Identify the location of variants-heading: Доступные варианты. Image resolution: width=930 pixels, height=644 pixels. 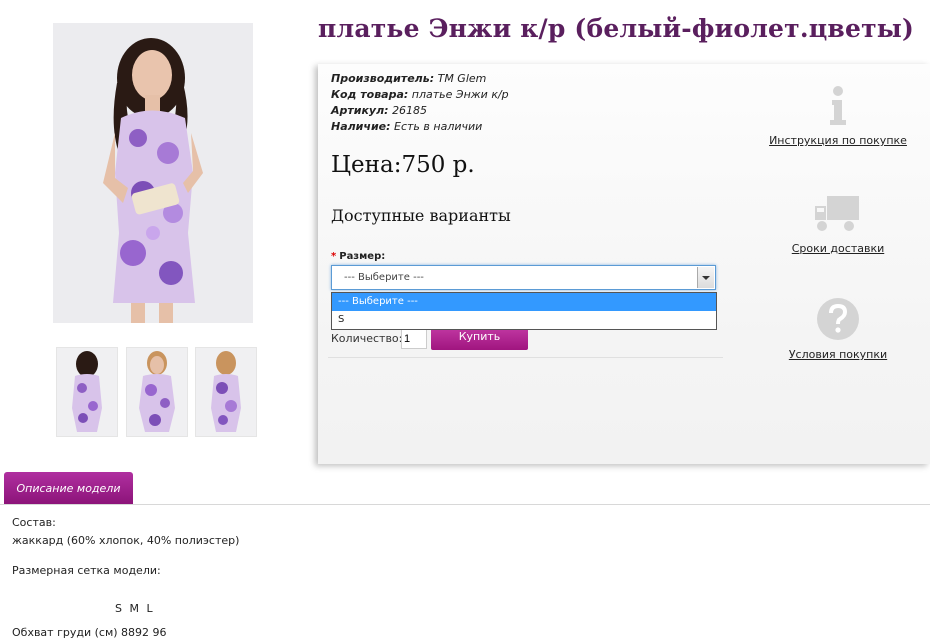
(421, 215).